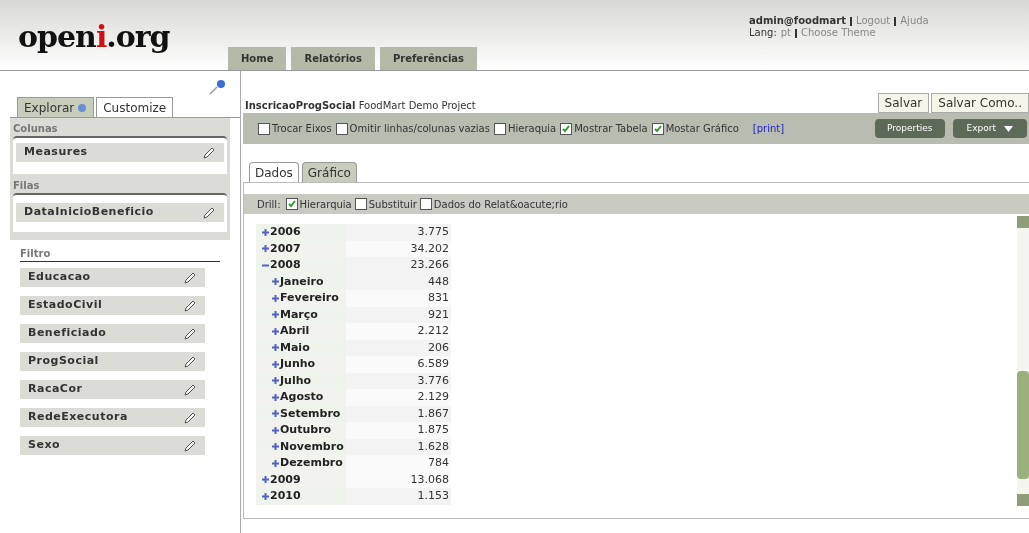 The height and width of the screenshot is (533, 1029). I want to click on option-label: Mostar Gráfico, so click(702, 129).